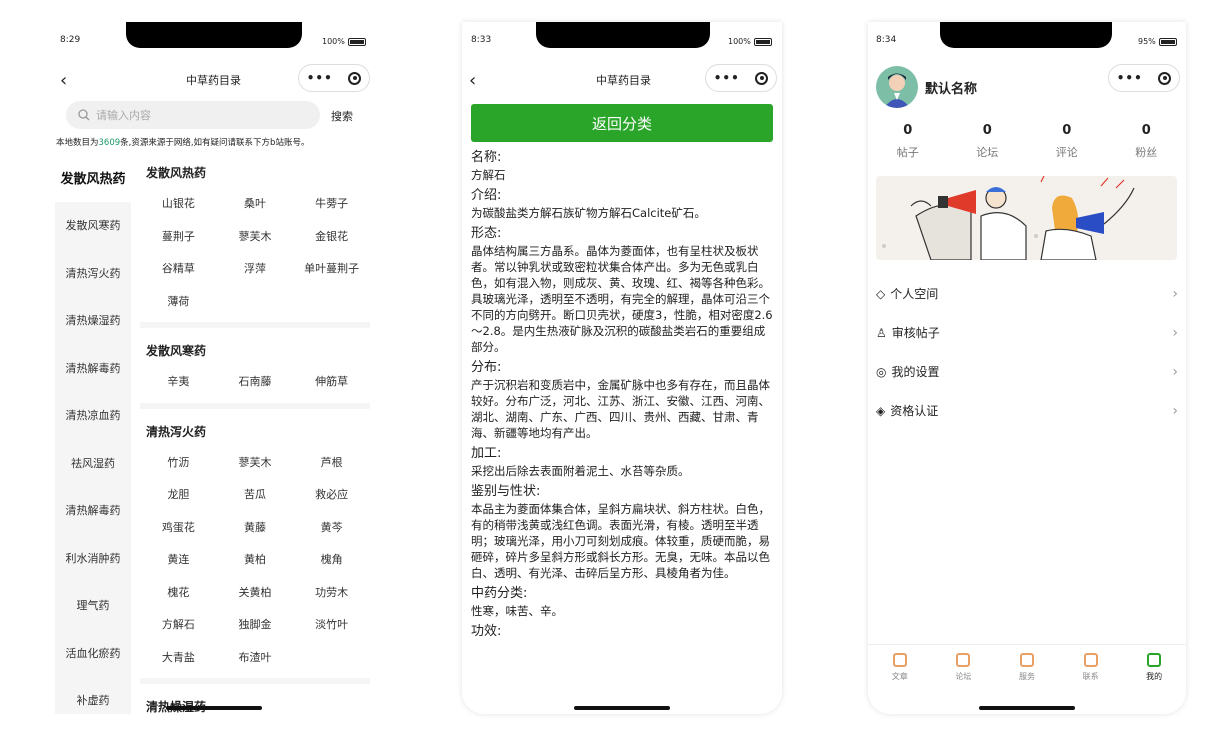 The image size is (1227, 739). I want to click on sidebar-category-item: 清热燥湿药, so click(93, 321).